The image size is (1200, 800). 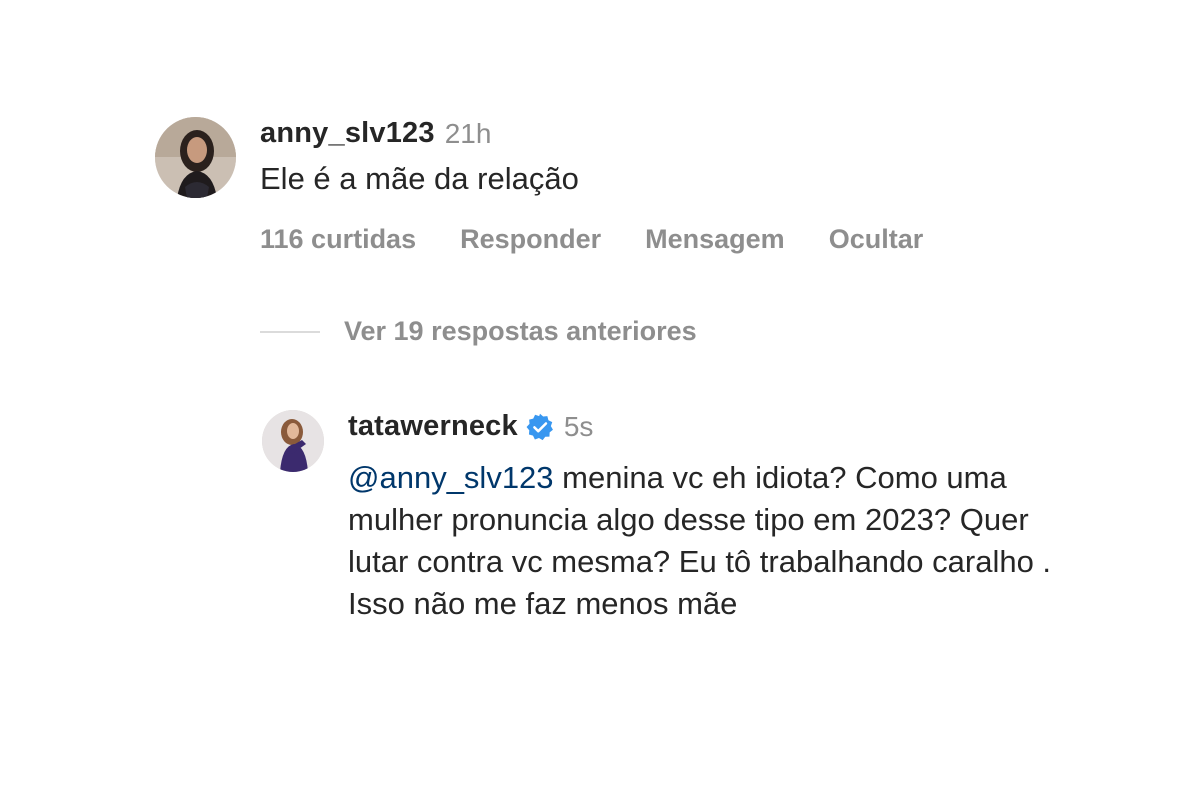 What do you see at coordinates (468, 133) in the screenshot?
I see `comment-timestamp: 21h` at bounding box center [468, 133].